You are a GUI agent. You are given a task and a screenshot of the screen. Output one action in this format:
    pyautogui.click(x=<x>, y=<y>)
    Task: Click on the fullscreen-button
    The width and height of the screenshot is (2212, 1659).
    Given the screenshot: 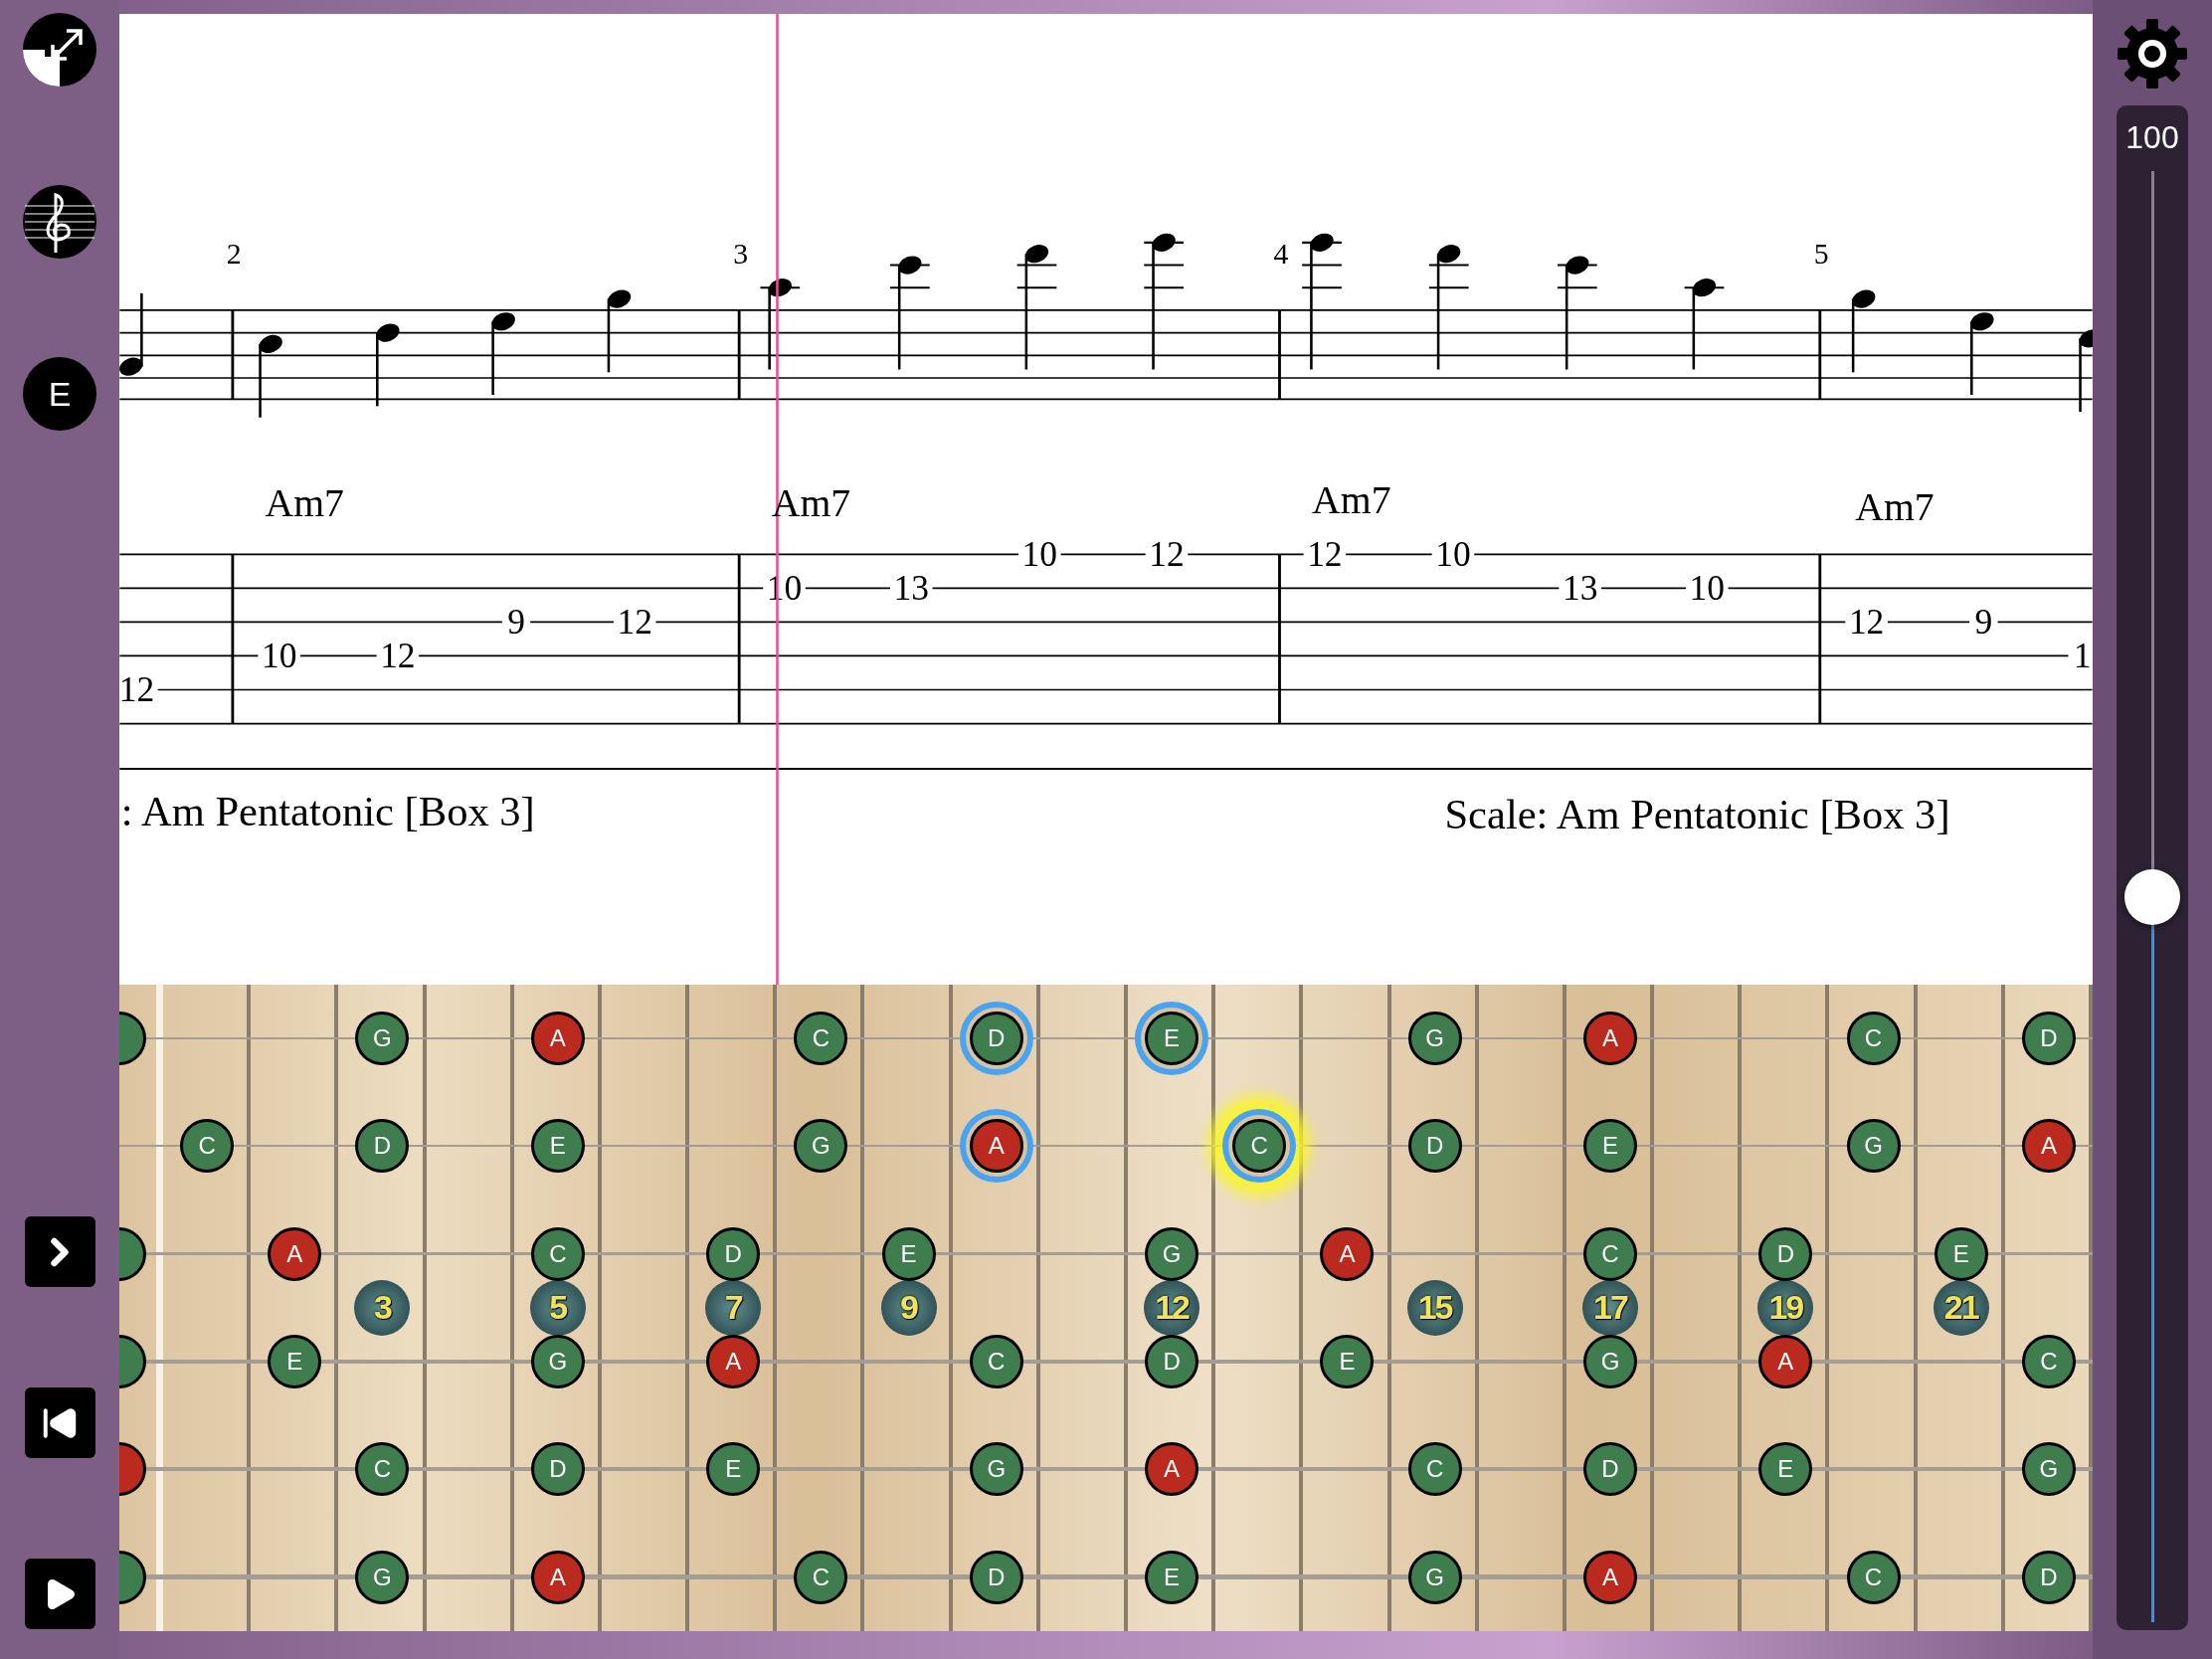 What is the action you would take?
    pyautogui.click(x=59, y=50)
    